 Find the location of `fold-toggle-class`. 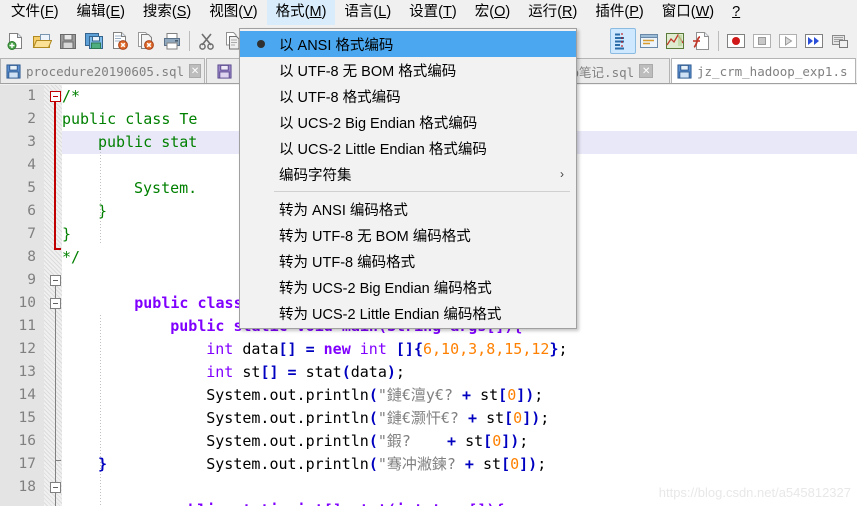

fold-toggle-class is located at coordinates (55, 280).